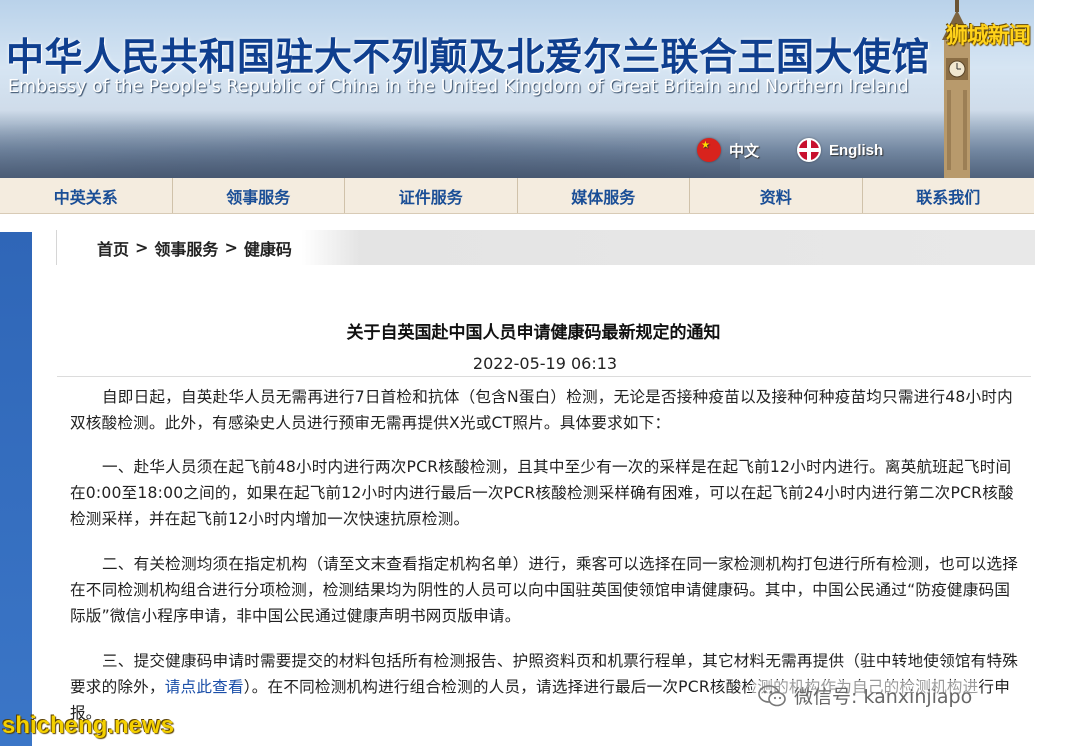 This screenshot has width=1067, height=746. What do you see at coordinates (204, 687) in the screenshot?
I see `click-here-link: 请点此查看` at bounding box center [204, 687].